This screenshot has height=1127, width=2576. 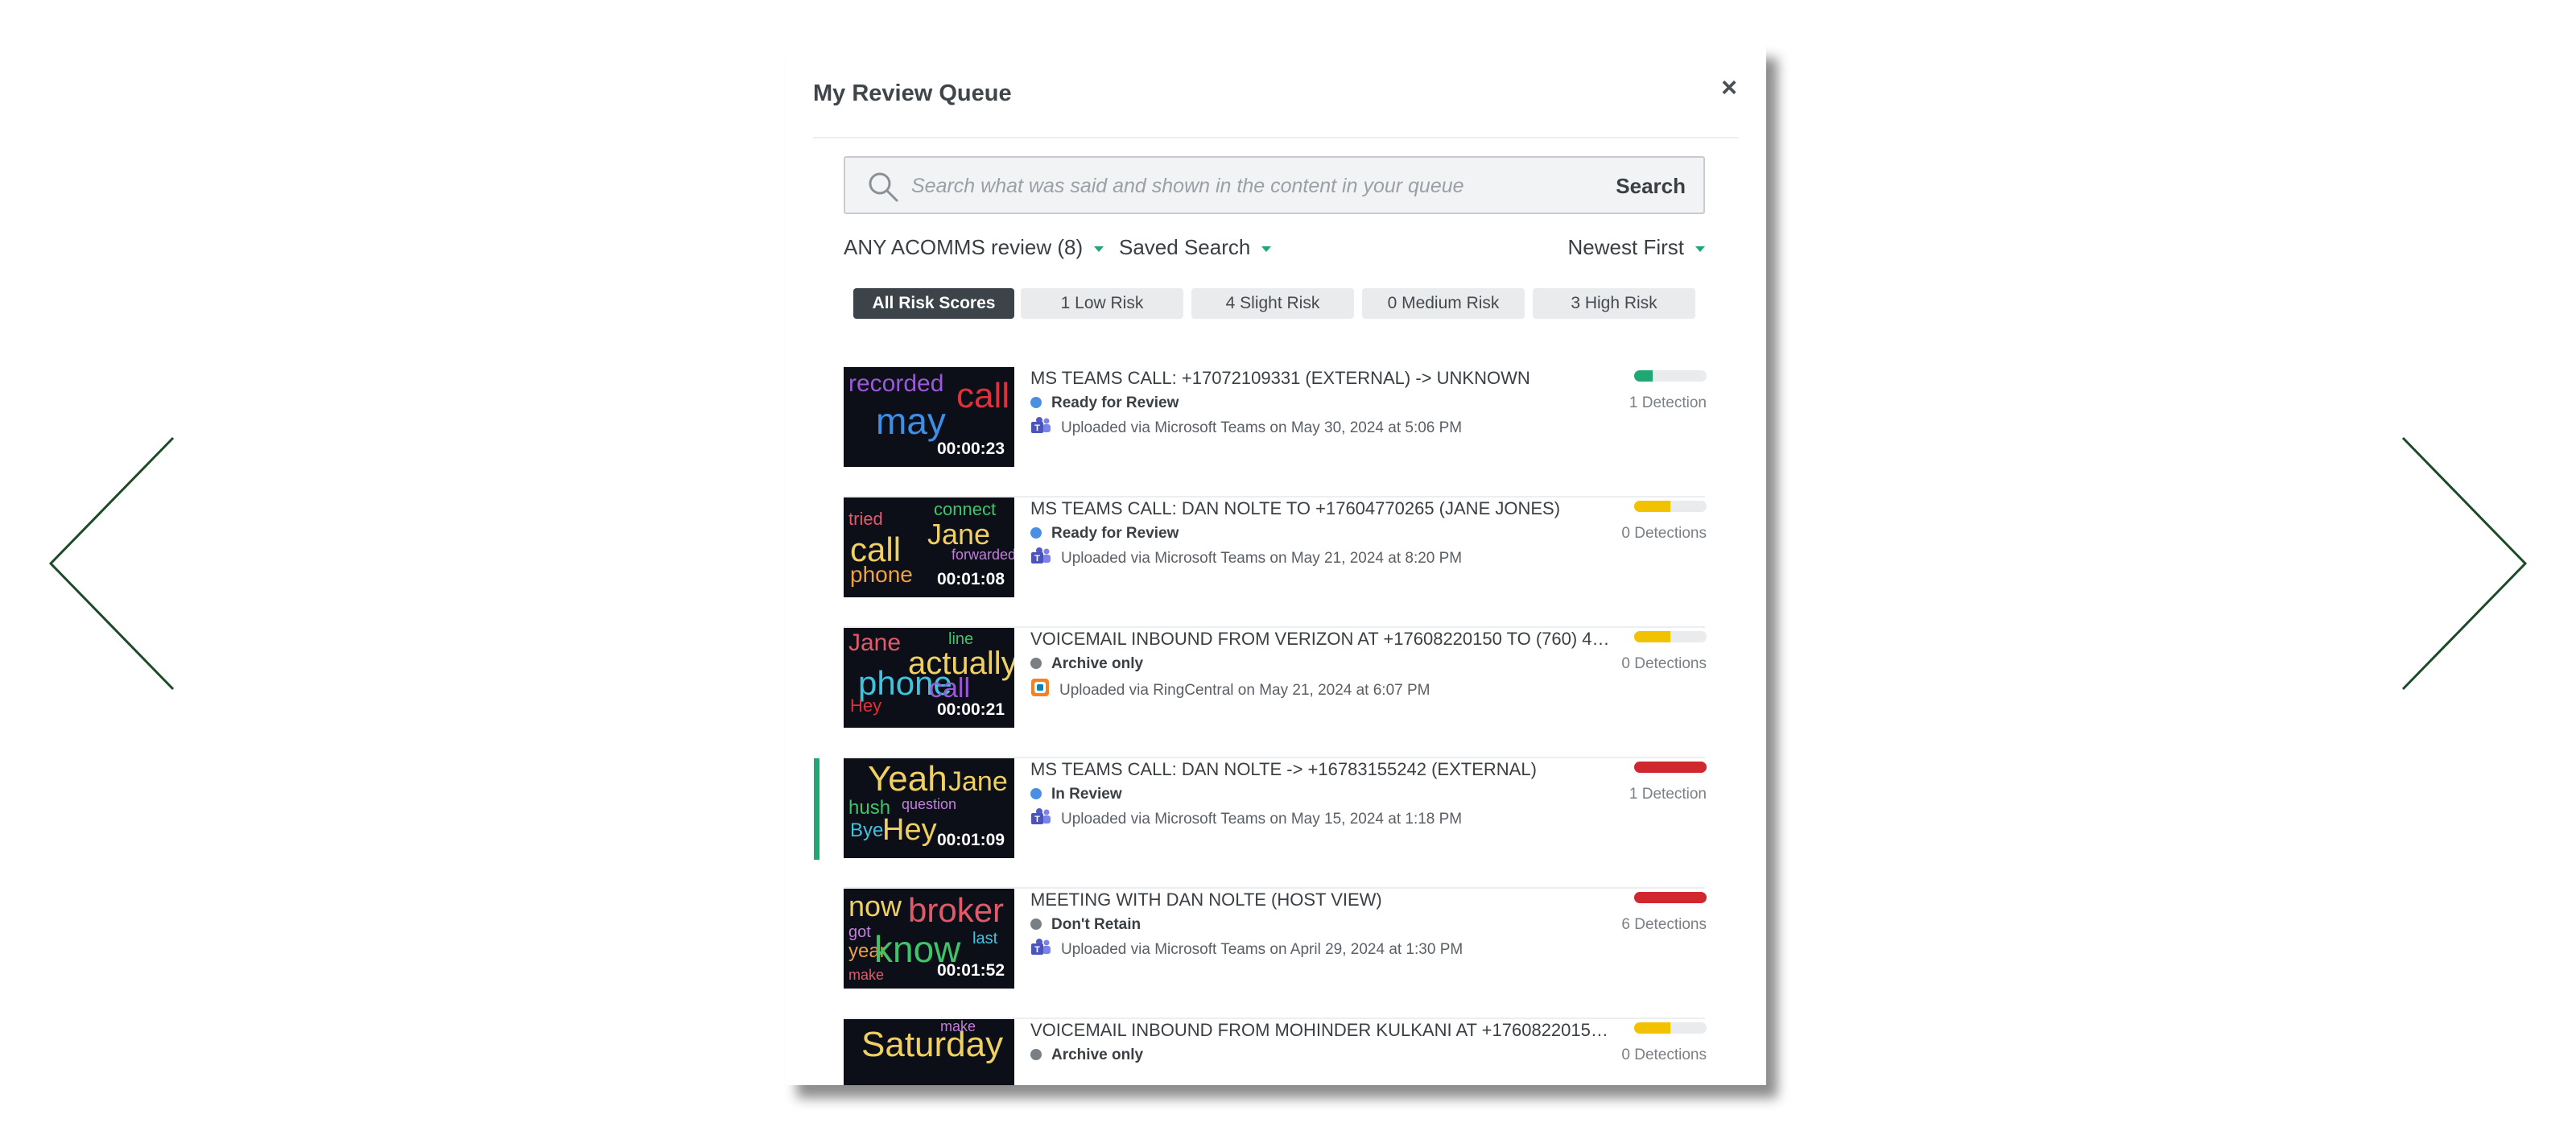 What do you see at coordinates (1086, 794) in the screenshot?
I see `status-text: In Review` at bounding box center [1086, 794].